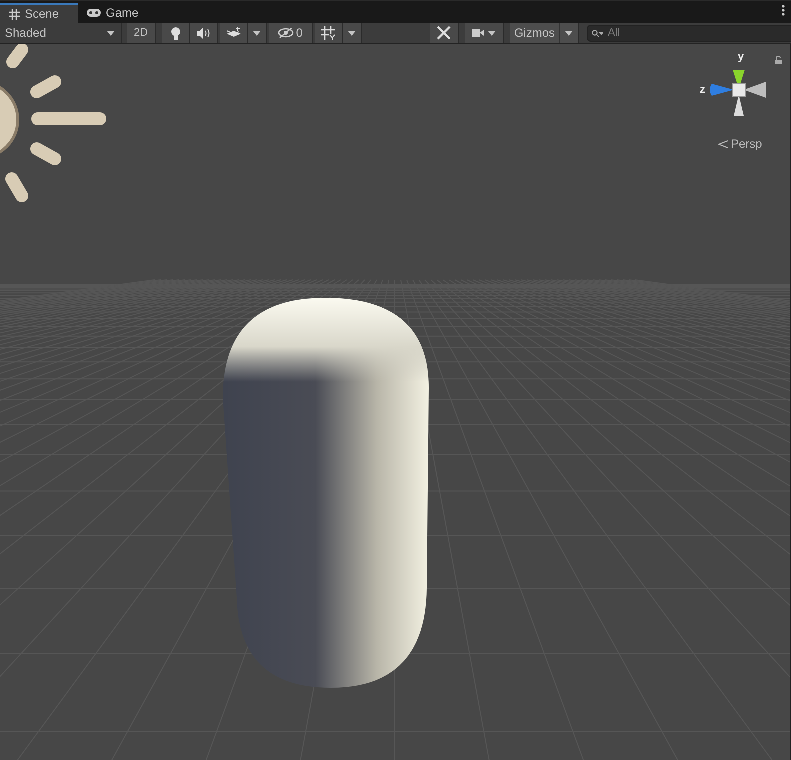 The image size is (791, 760). Describe the element at coordinates (234, 33) in the screenshot. I see `layers-icon` at that location.